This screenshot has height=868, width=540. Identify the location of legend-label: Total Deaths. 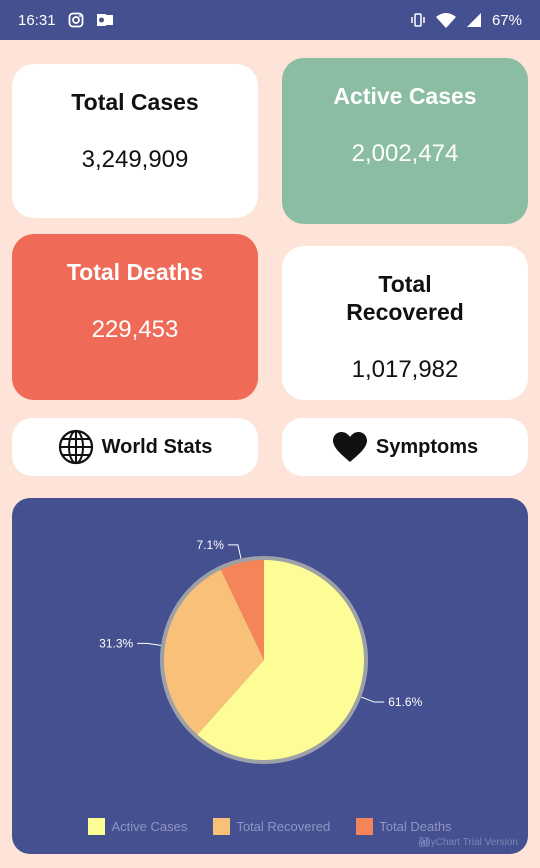
(415, 826).